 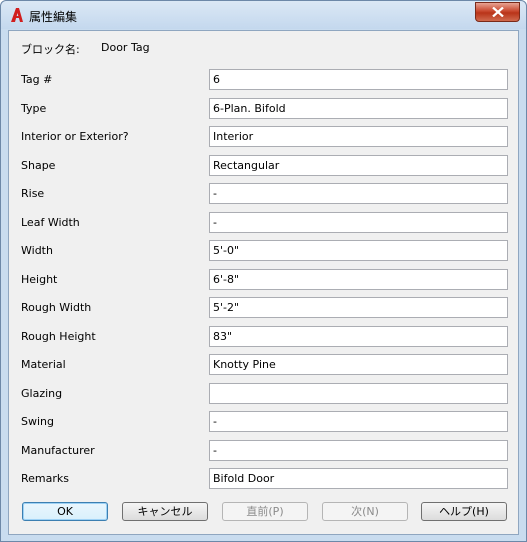 I want to click on attribute-label: Remarks, so click(x=45, y=478).